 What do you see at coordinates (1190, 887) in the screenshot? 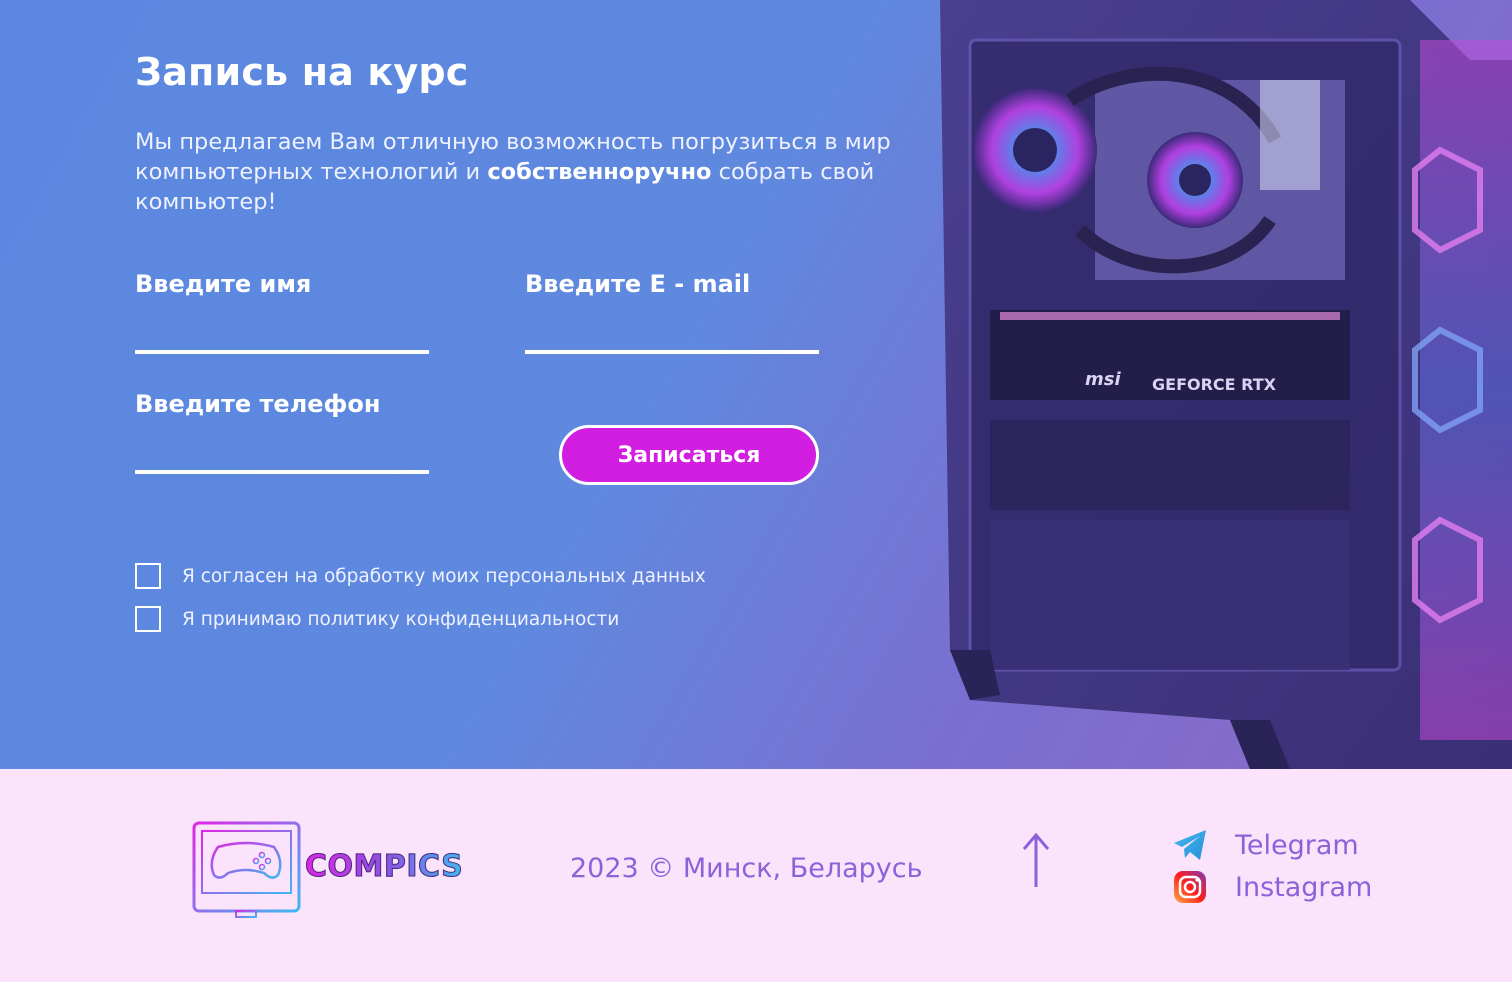
I see `instagram-icon` at bounding box center [1190, 887].